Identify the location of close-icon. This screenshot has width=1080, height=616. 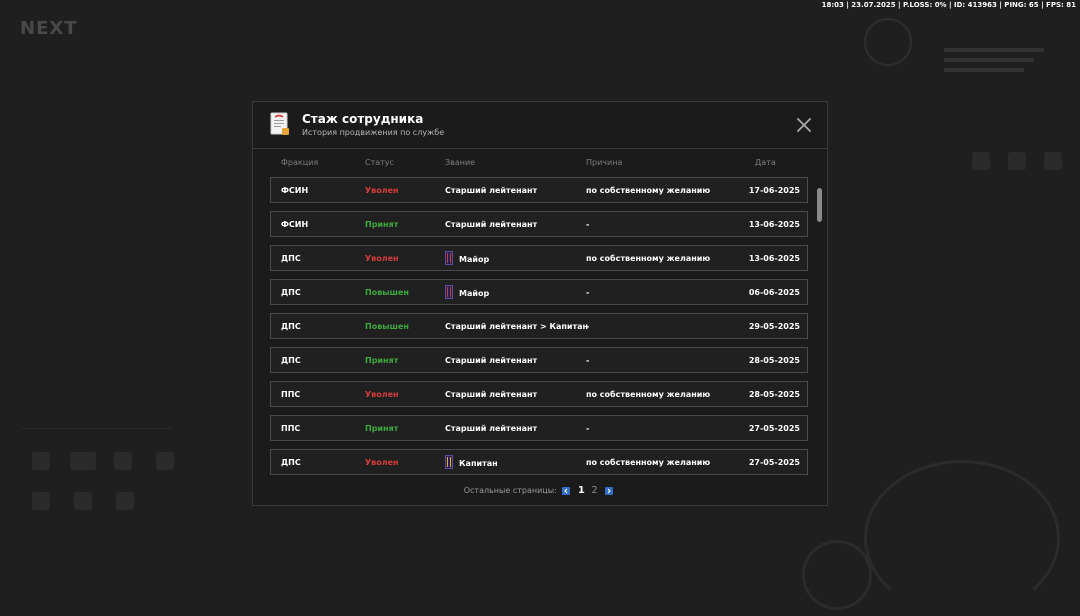
(804, 125).